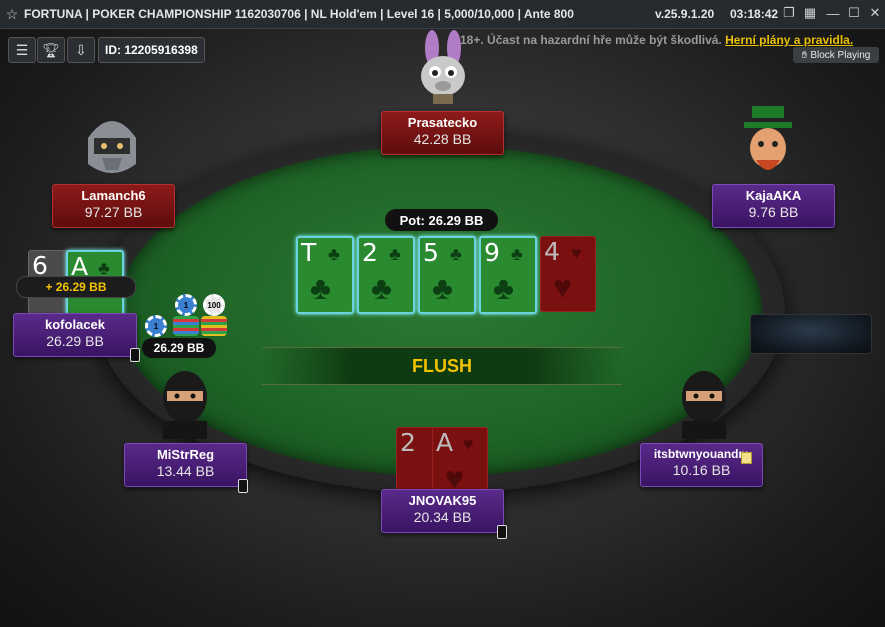  I want to click on player-seat-top-left: Lamanch6 97.27 BB, so click(113, 206).